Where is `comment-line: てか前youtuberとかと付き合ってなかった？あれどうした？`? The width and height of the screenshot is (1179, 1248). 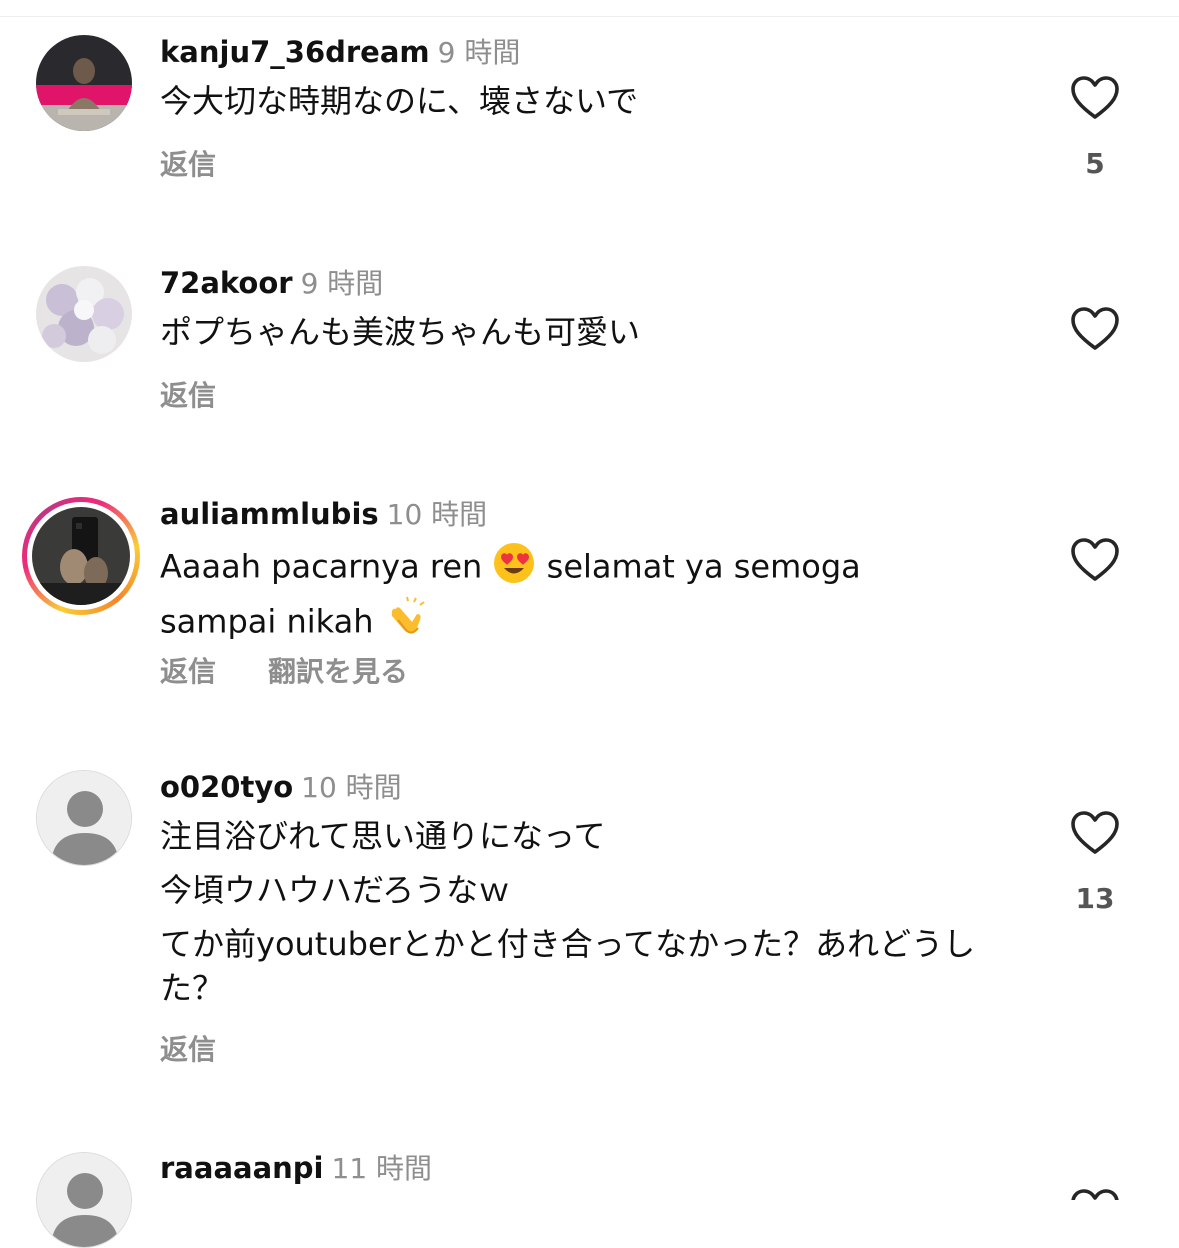
comment-line: てか前youtuberとかと付き合ってなかった？あれどうした？ is located at coordinates (568, 966).